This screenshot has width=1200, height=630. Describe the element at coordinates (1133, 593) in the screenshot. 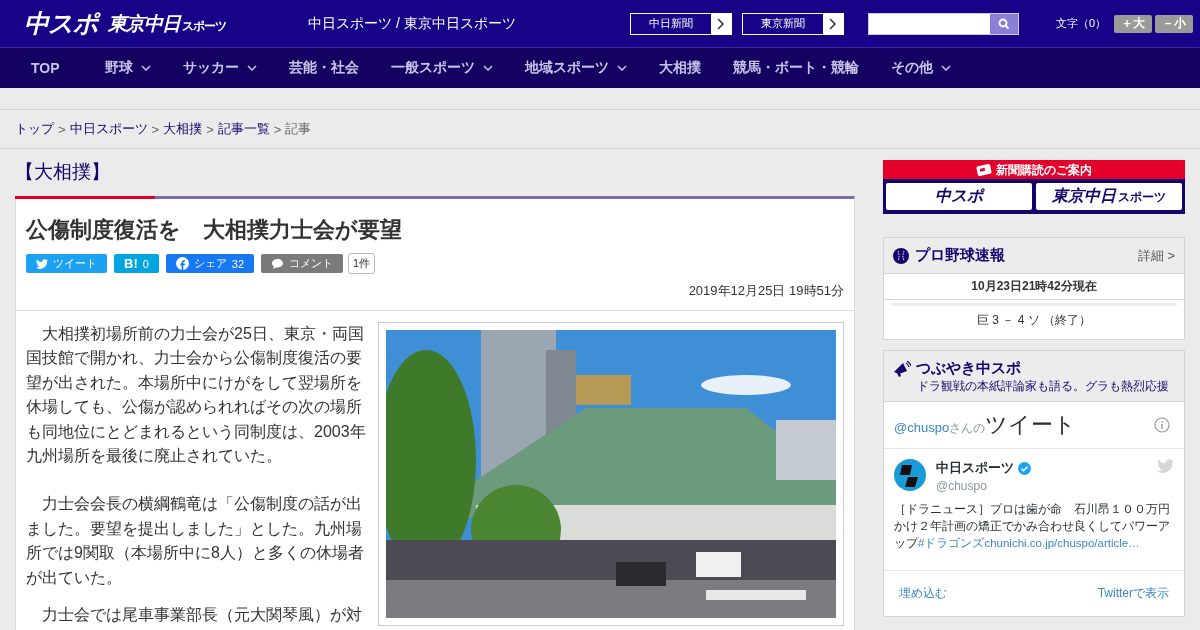

I see `timeline-link: Twitterで表示` at that location.